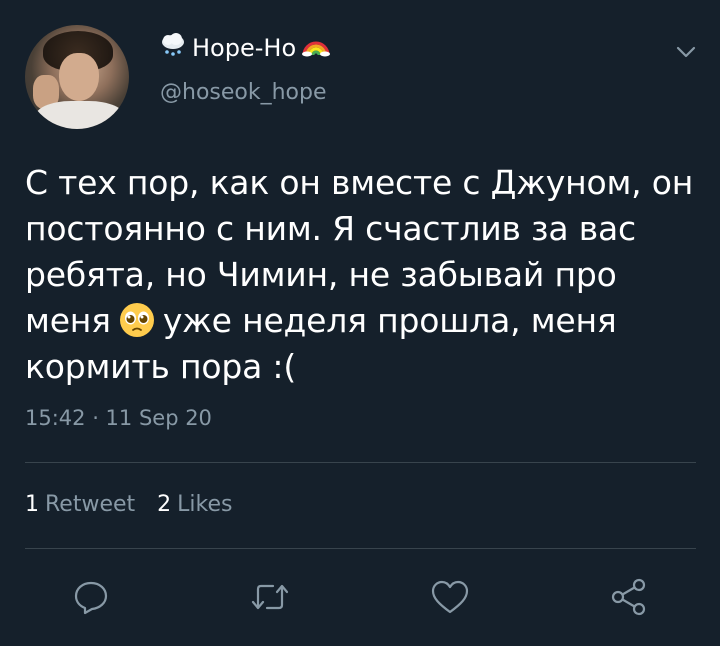  I want to click on pleading-face-emoji-icon, so click(137, 320).